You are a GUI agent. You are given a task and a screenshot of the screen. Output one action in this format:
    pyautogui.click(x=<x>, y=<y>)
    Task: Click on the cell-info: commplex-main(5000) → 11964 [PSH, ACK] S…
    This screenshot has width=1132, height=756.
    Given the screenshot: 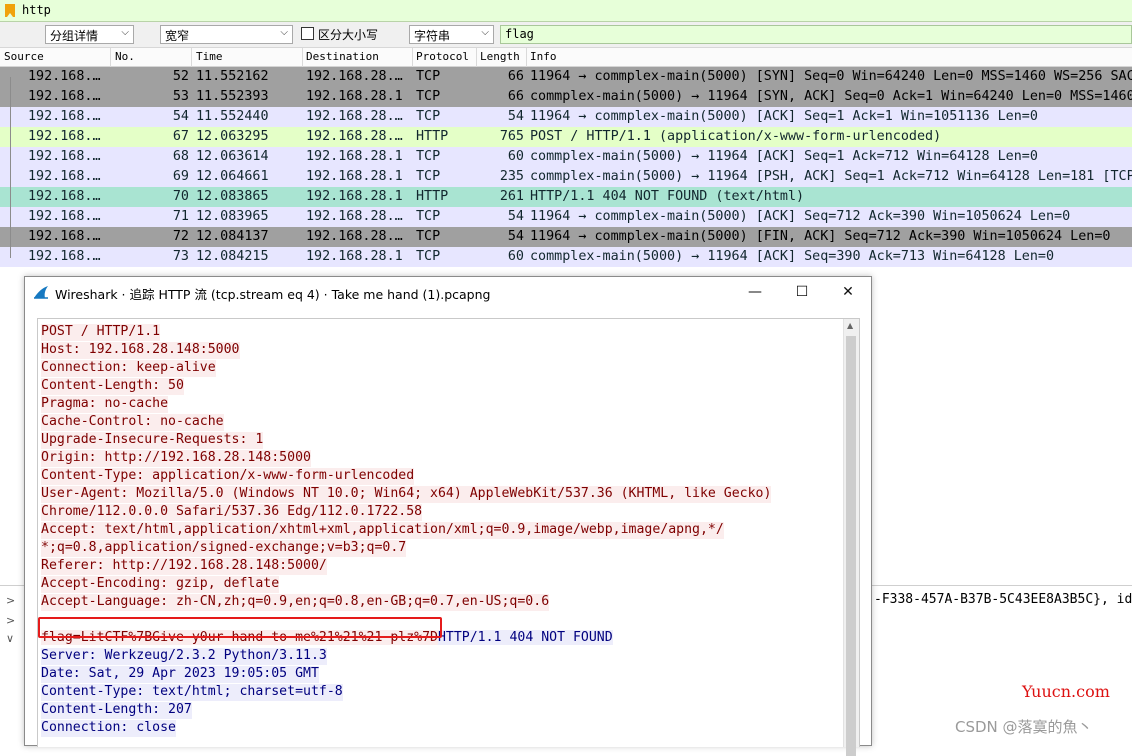 What is the action you would take?
    pyautogui.click(x=831, y=176)
    